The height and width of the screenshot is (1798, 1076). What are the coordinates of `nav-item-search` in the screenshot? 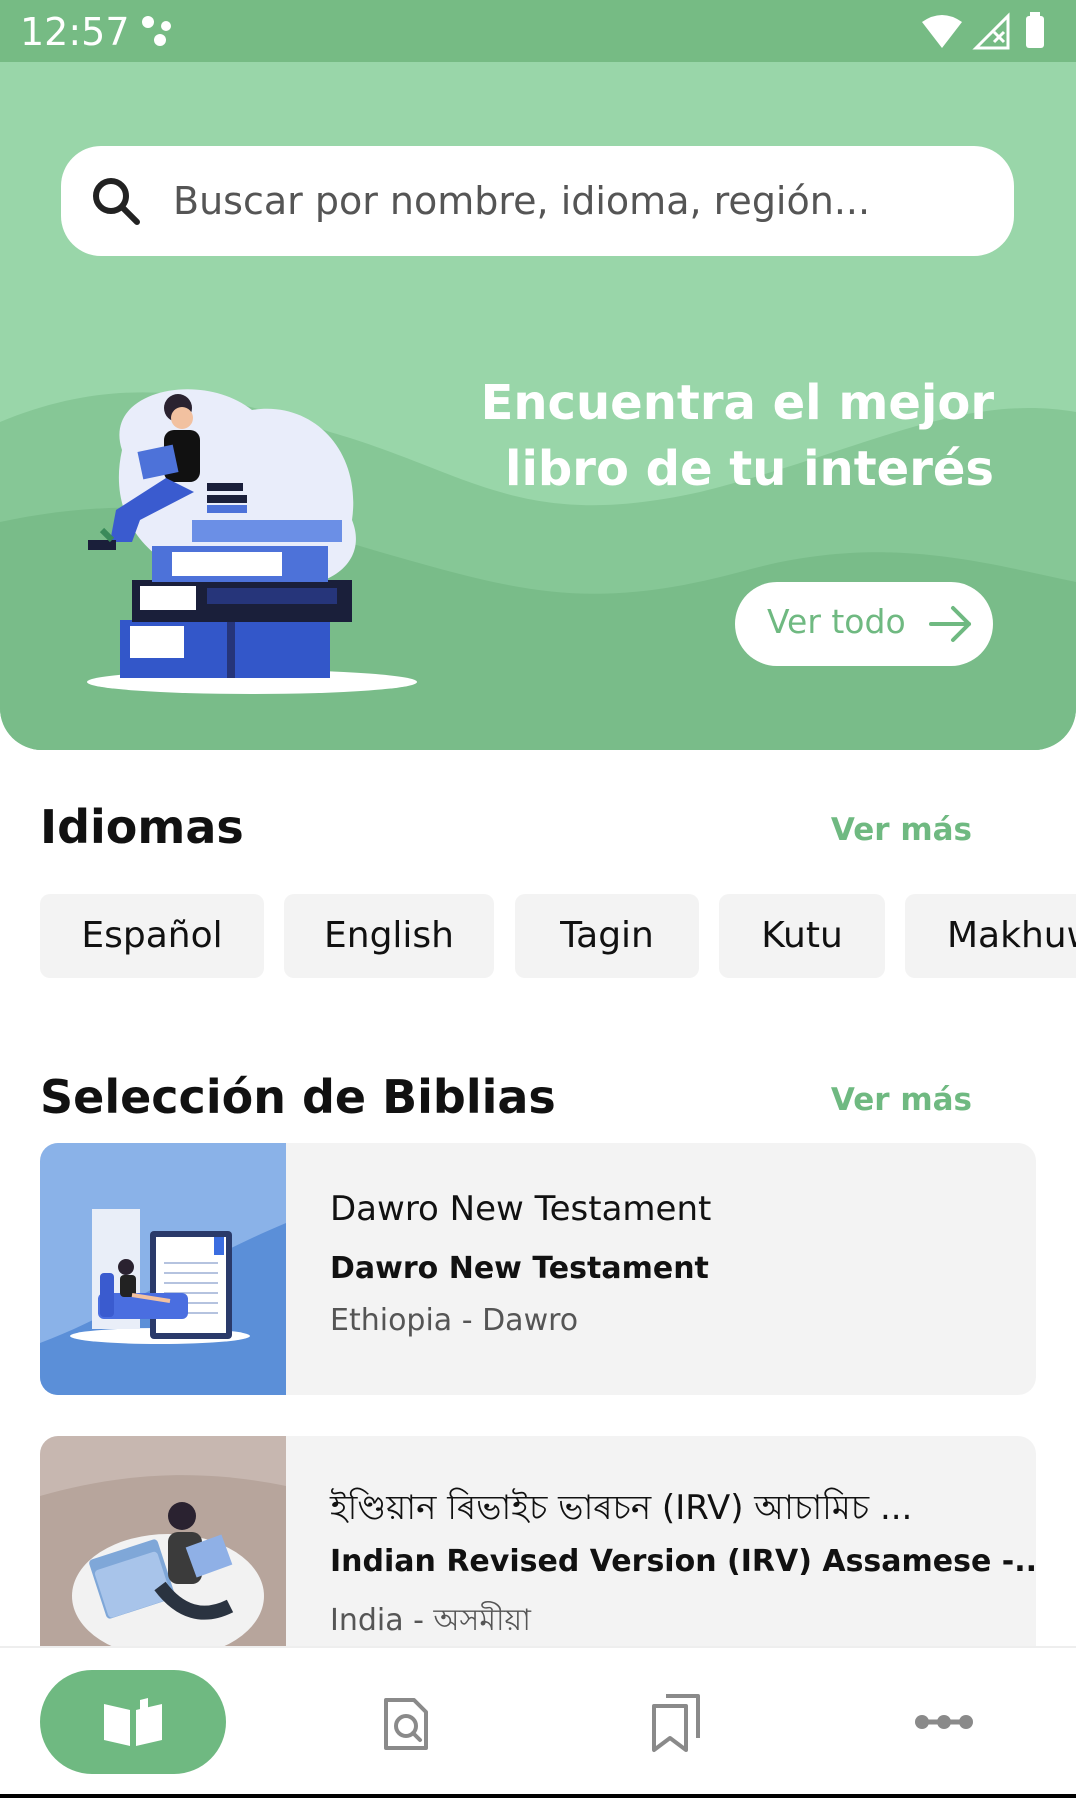 It's located at (405, 1722).